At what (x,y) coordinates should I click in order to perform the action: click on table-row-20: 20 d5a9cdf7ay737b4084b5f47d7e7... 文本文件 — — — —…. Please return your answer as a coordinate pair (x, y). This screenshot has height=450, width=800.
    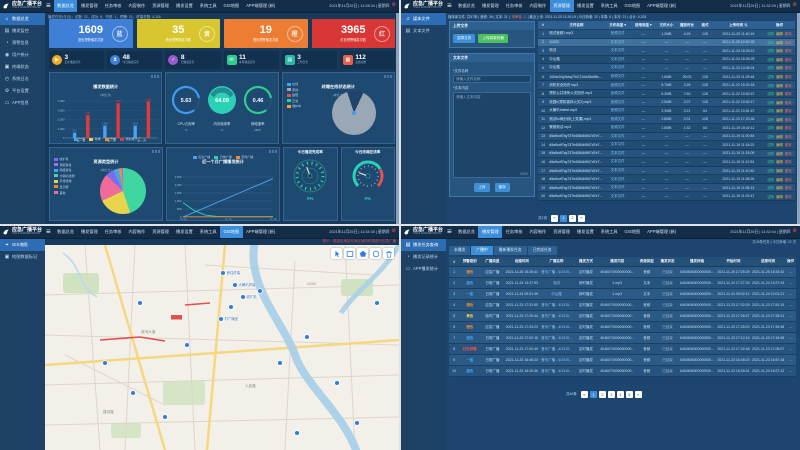
    Looking at the image, I should click on (666, 196).